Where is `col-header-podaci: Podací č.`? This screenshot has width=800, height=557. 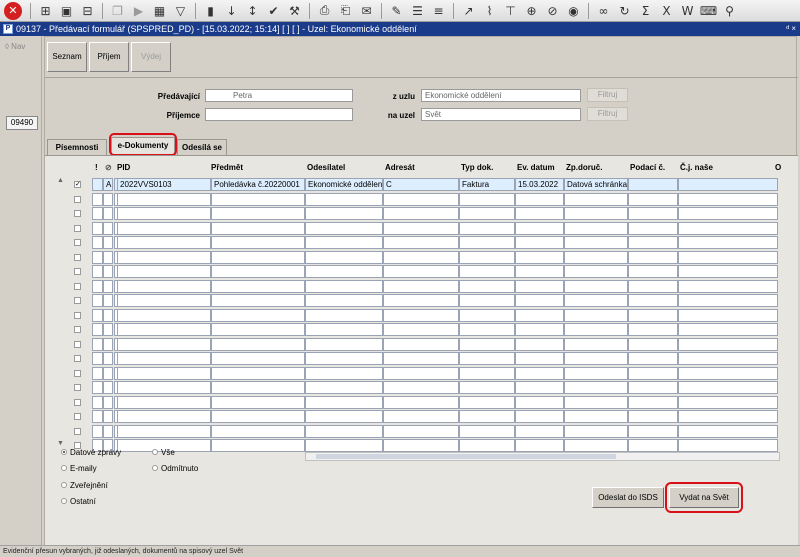
col-header-podaci: Podací č. is located at coordinates (647, 168).